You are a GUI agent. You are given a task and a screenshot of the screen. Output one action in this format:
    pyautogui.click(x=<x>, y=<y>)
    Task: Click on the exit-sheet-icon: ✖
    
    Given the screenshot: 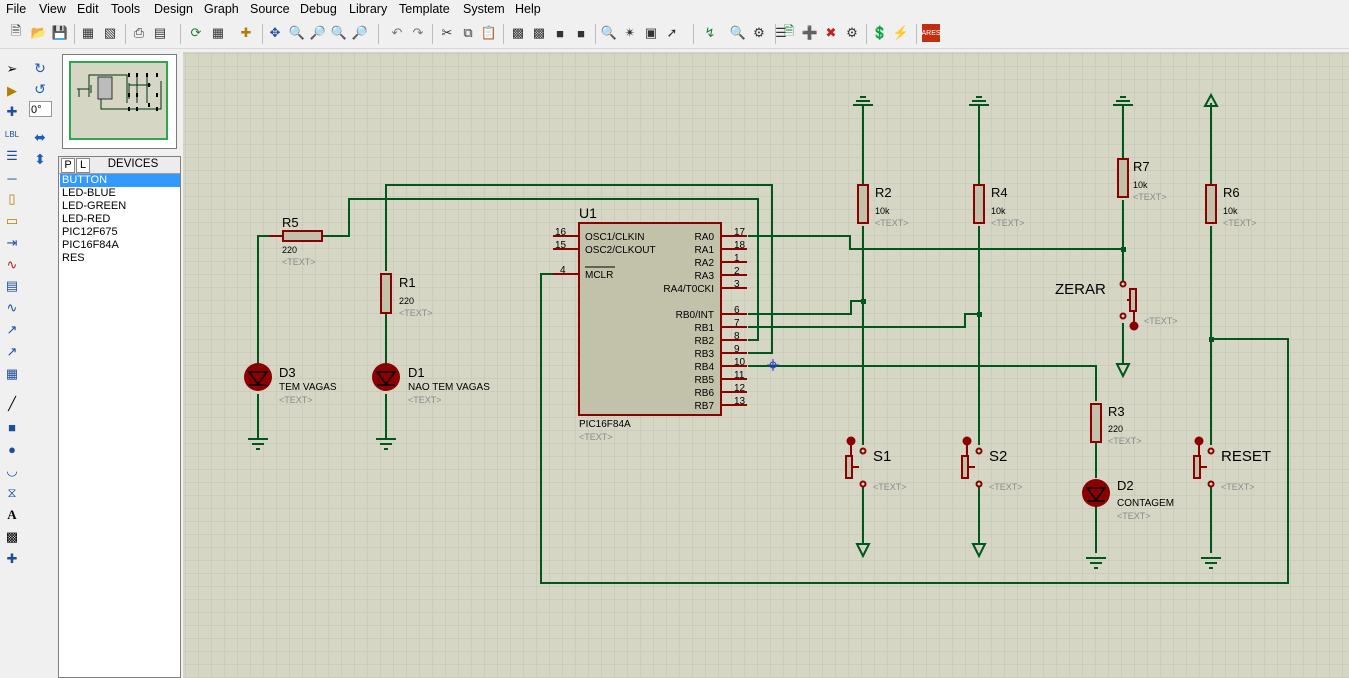 What is the action you would take?
    pyautogui.click(x=831, y=33)
    